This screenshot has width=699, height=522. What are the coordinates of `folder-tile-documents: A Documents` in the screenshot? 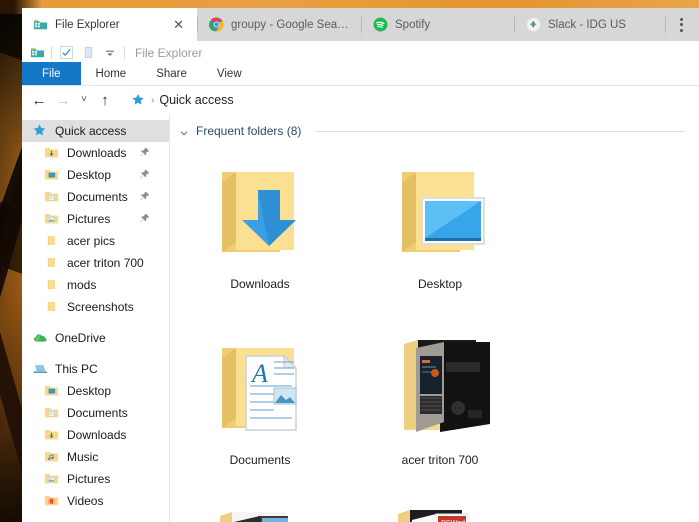 It's located at (260, 408).